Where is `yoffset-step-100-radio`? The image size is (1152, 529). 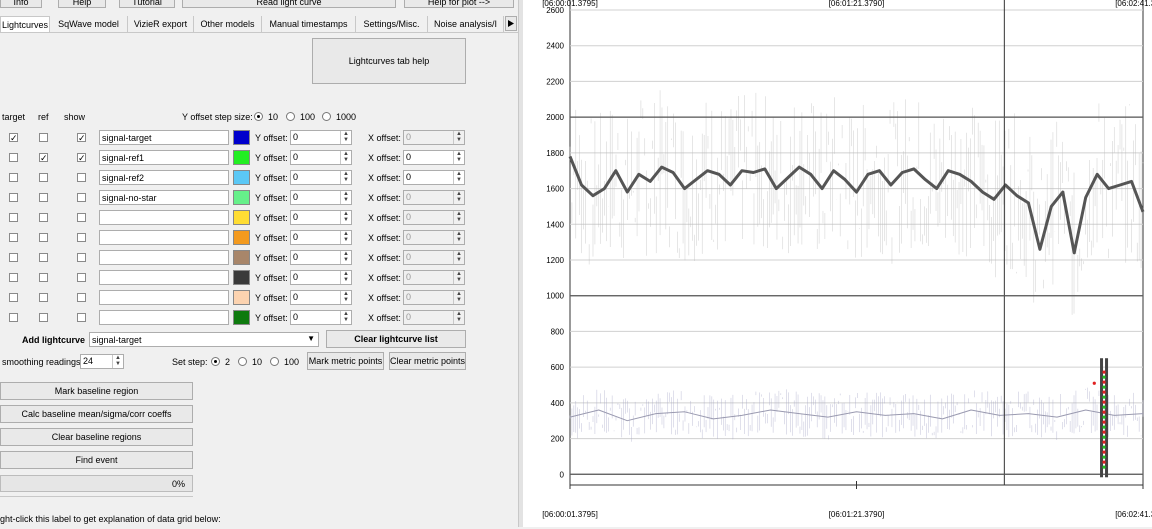
yoffset-step-100-radio is located at coordinates (290, 116).